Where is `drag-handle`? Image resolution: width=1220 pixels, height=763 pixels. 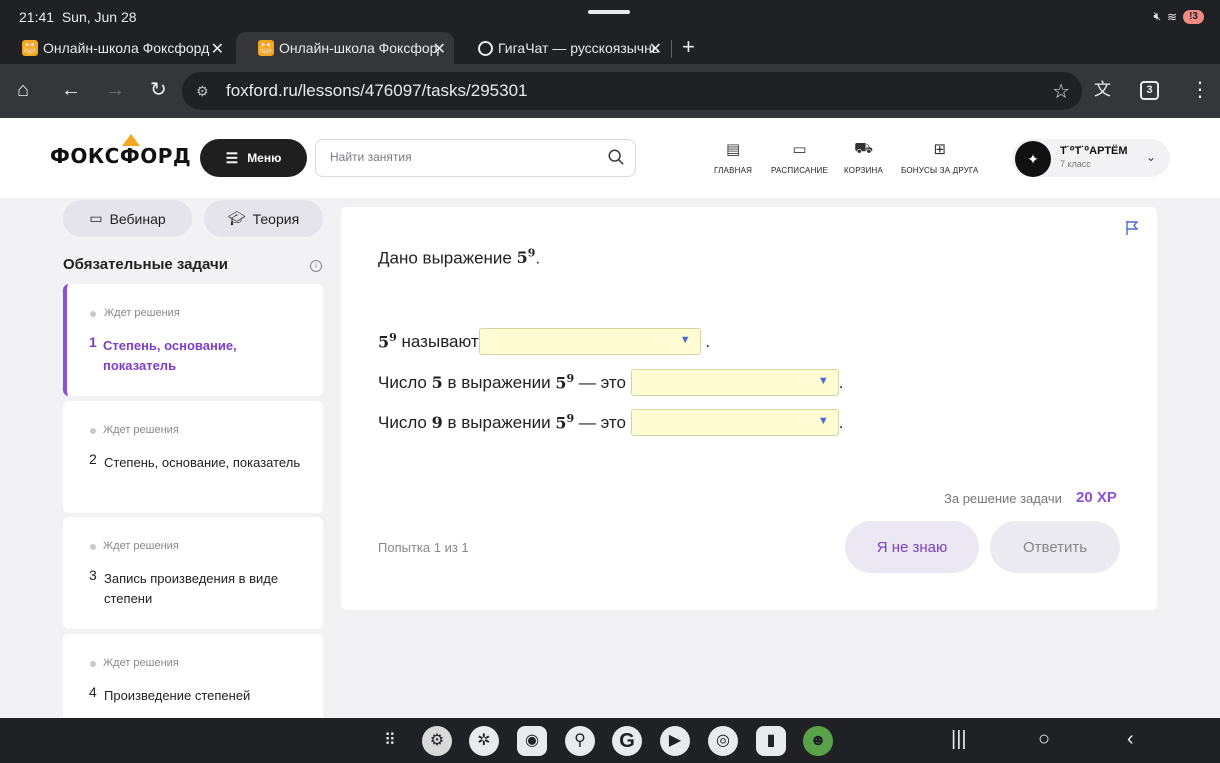
drag-handle is located at coordinates (609, 12).